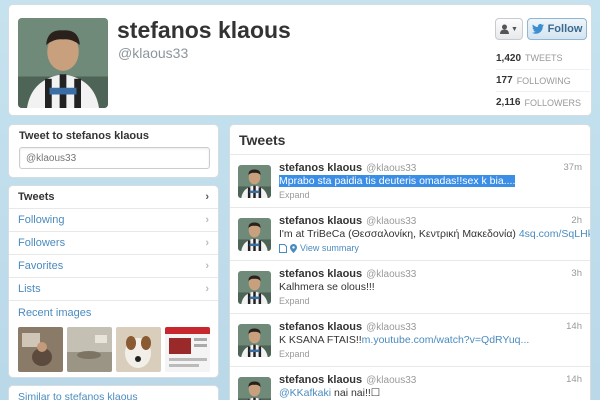  What do you see at coordinates (113, 312) in the screenshot?
I see `recent-images-link: Recent images` at bounding box center [113, 312].